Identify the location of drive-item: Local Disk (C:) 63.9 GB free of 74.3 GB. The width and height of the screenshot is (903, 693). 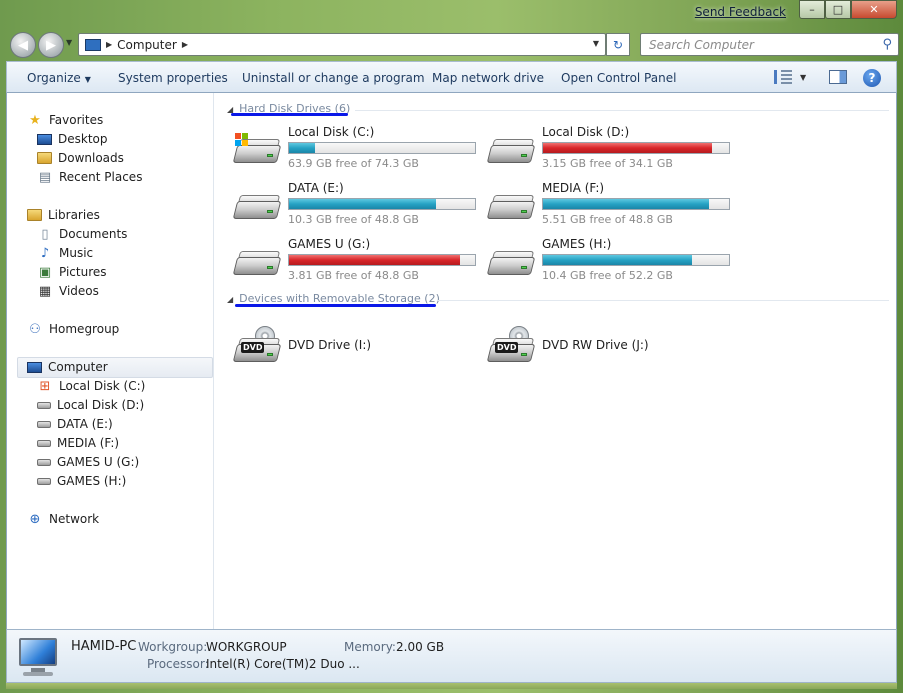
(357, 152).